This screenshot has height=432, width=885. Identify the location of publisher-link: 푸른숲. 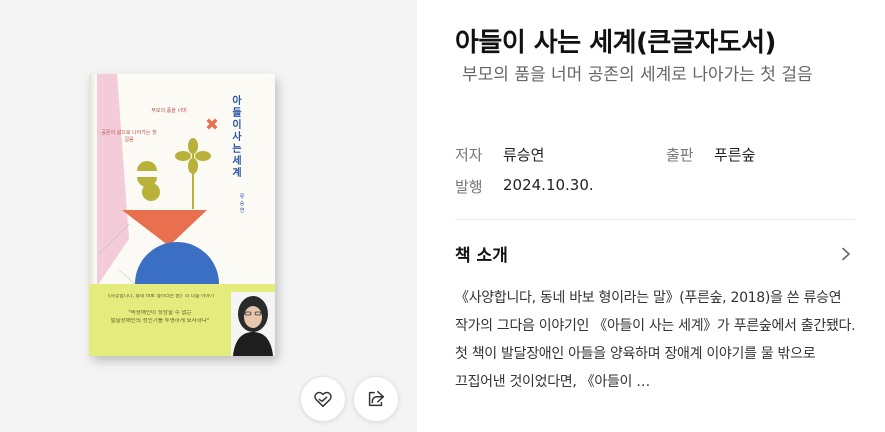
(734, 154).